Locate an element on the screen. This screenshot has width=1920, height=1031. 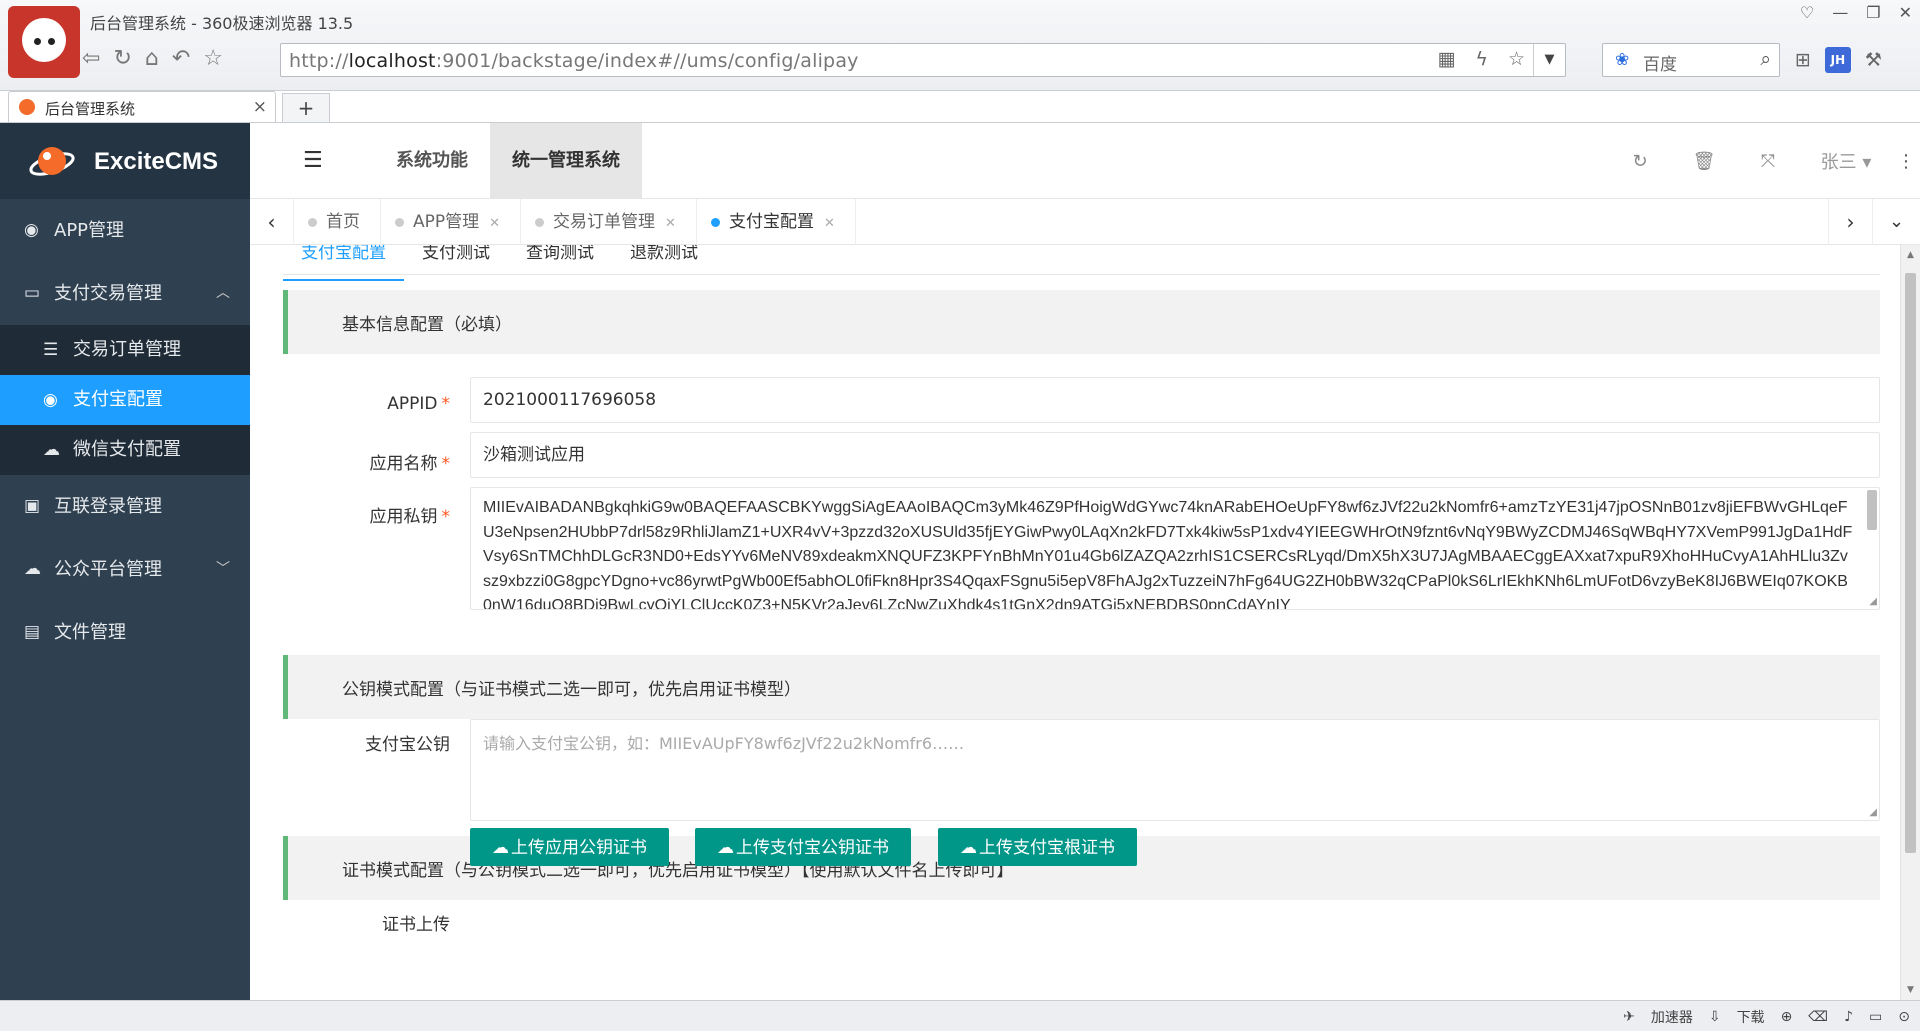
section-title: 证书模式配置（与公钥模式二选一即可，优先启用证书模型）【使用默认文件名上传即可】 is located at coordinates (678, 871).